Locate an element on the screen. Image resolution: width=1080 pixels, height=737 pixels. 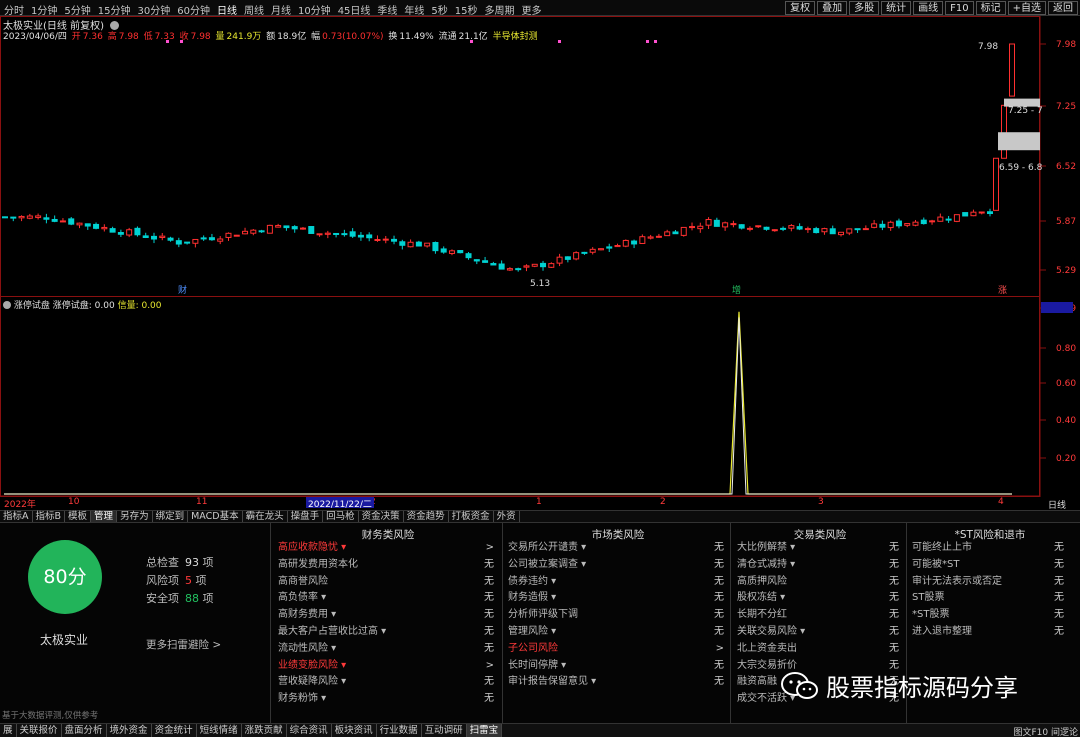
risk-item: 可能被*ST 无 is located at coordinates (990, 565).